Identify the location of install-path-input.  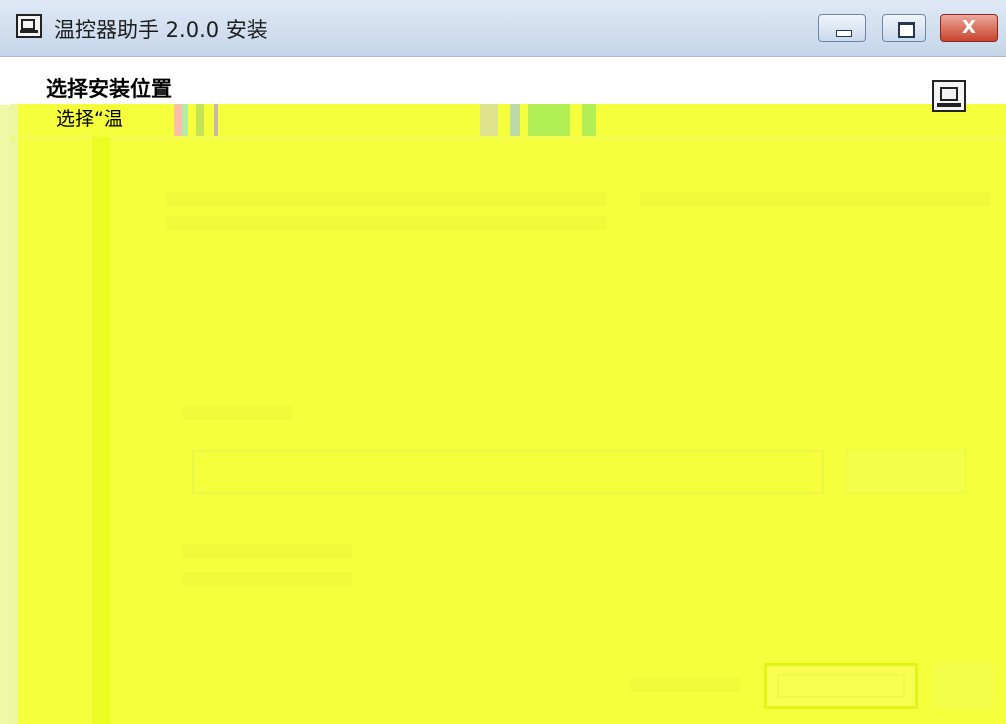
(508, 472).